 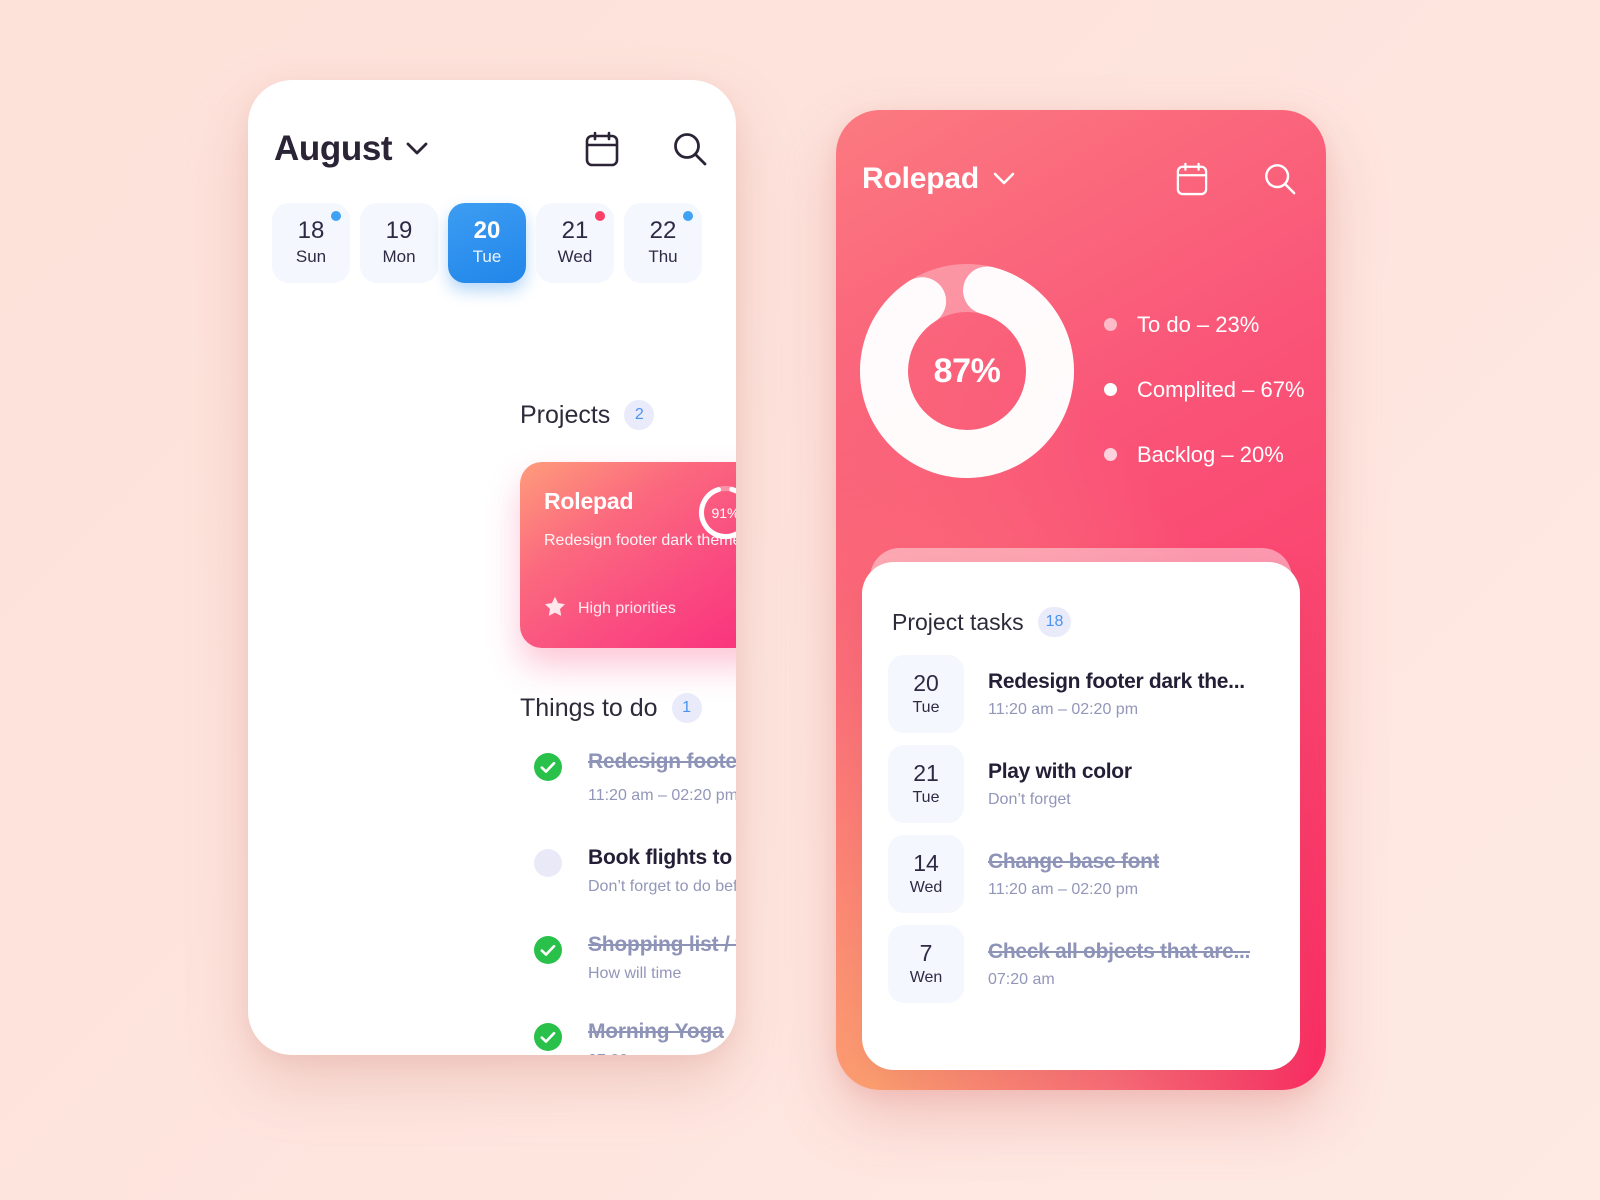 I want to click on day-cell-sun: 18 Sun, so click(x=311, y=243).